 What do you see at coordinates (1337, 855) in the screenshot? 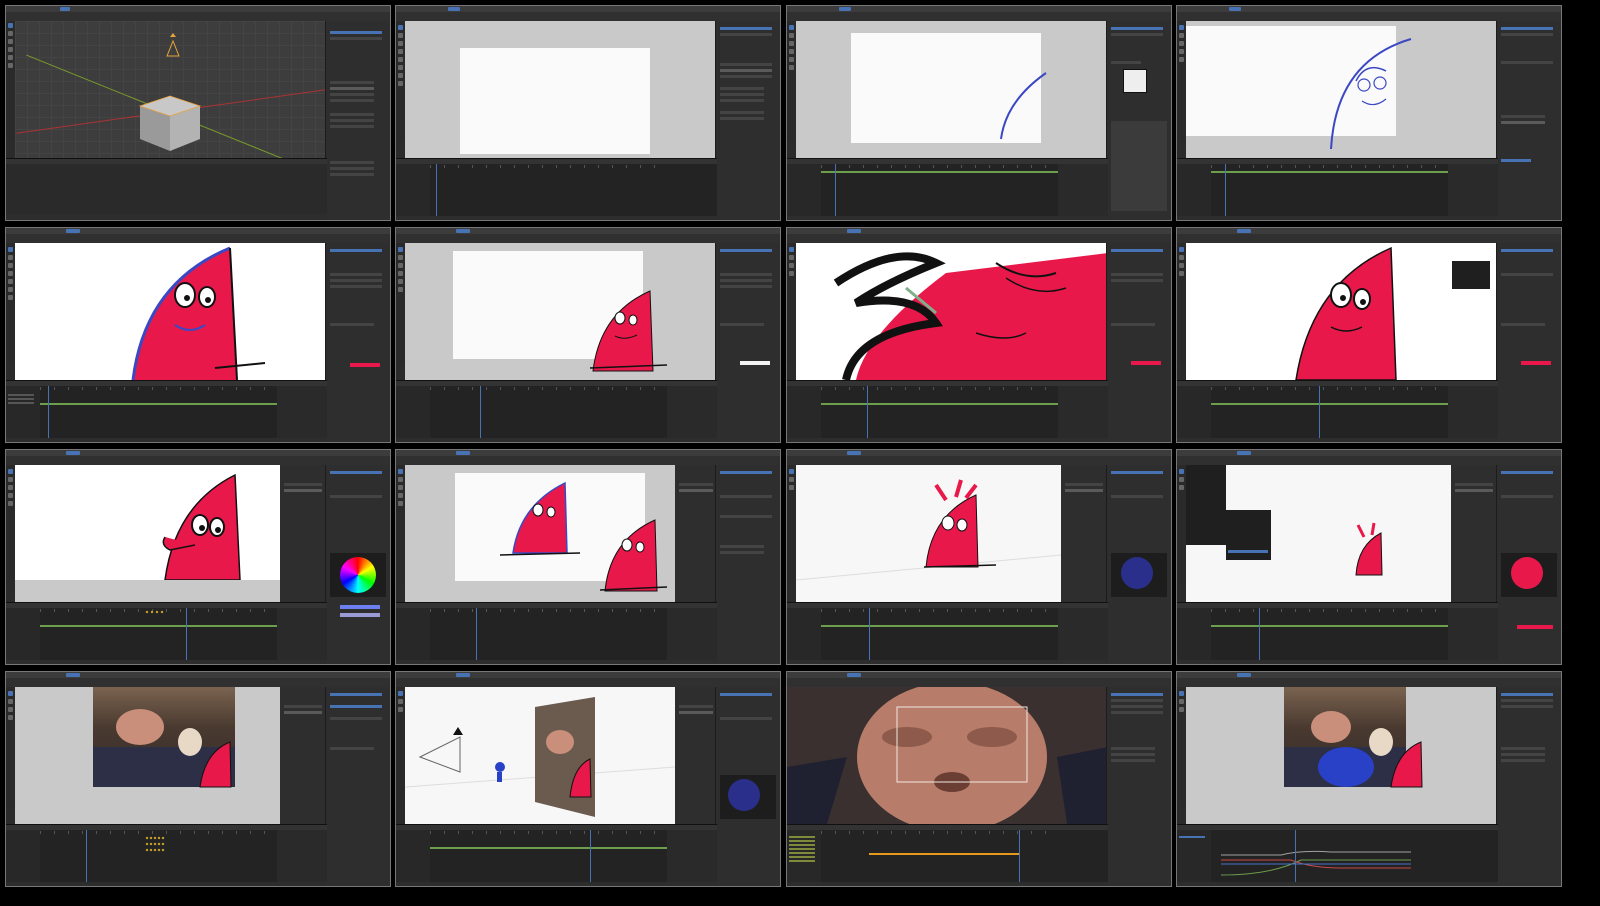
I see `graph-editor` at bounding box center [1337, 855].